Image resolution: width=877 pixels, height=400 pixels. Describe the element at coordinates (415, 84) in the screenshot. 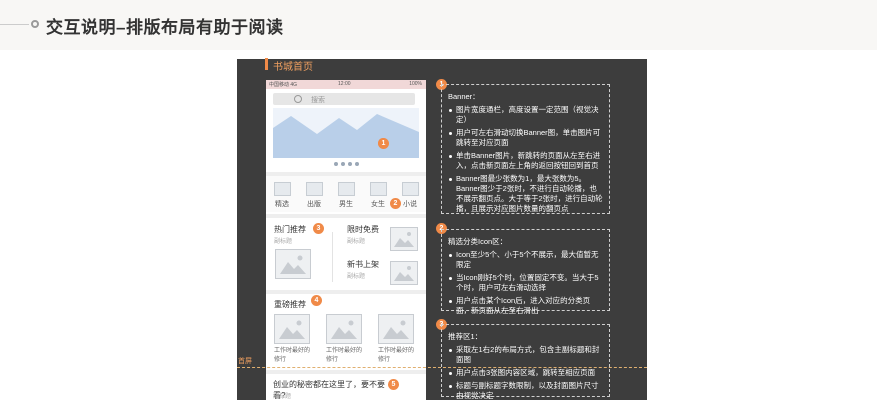

I see `status-battery: 100%` at that location.